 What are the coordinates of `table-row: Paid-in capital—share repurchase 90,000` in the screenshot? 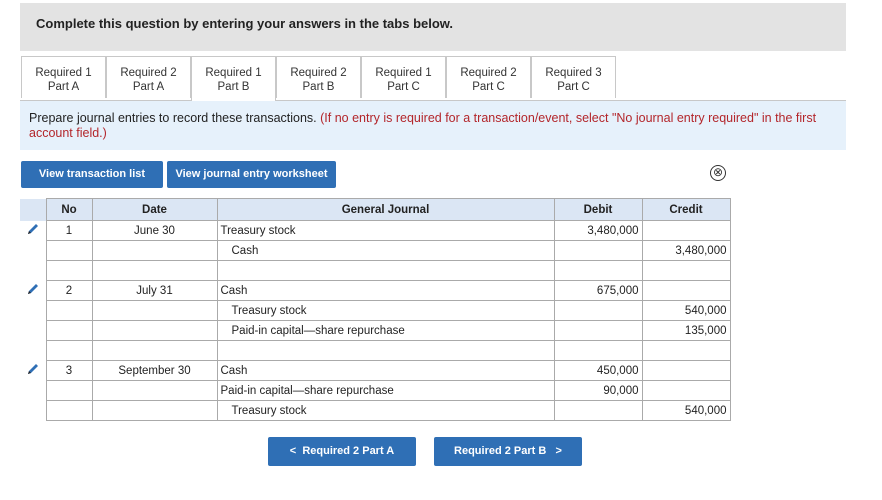 It's located at (375, 390).